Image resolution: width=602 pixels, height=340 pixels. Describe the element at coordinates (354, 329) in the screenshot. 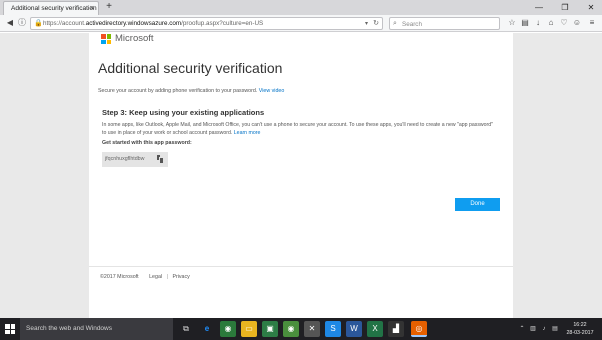

I see `word-icon: W` at that location.